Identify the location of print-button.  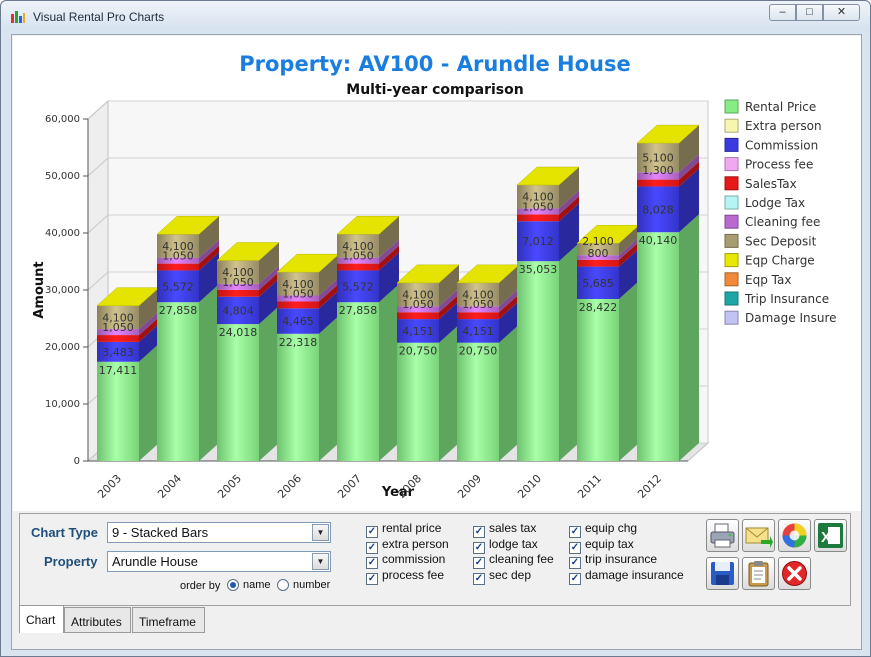
(722, 535).